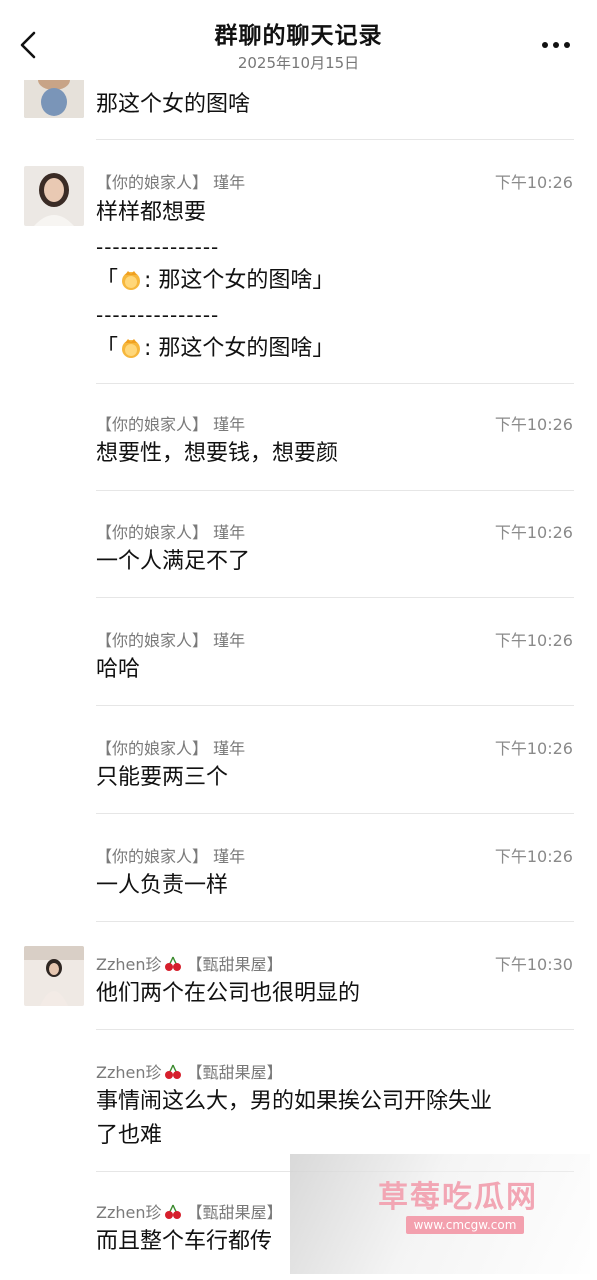 This screenshot has height=1280, width=597. What do you see at coordinates (465, 1225) in the screenshot?
I see `watermark-url: www.cmcgw.com` at bounding box center [465, 1225].